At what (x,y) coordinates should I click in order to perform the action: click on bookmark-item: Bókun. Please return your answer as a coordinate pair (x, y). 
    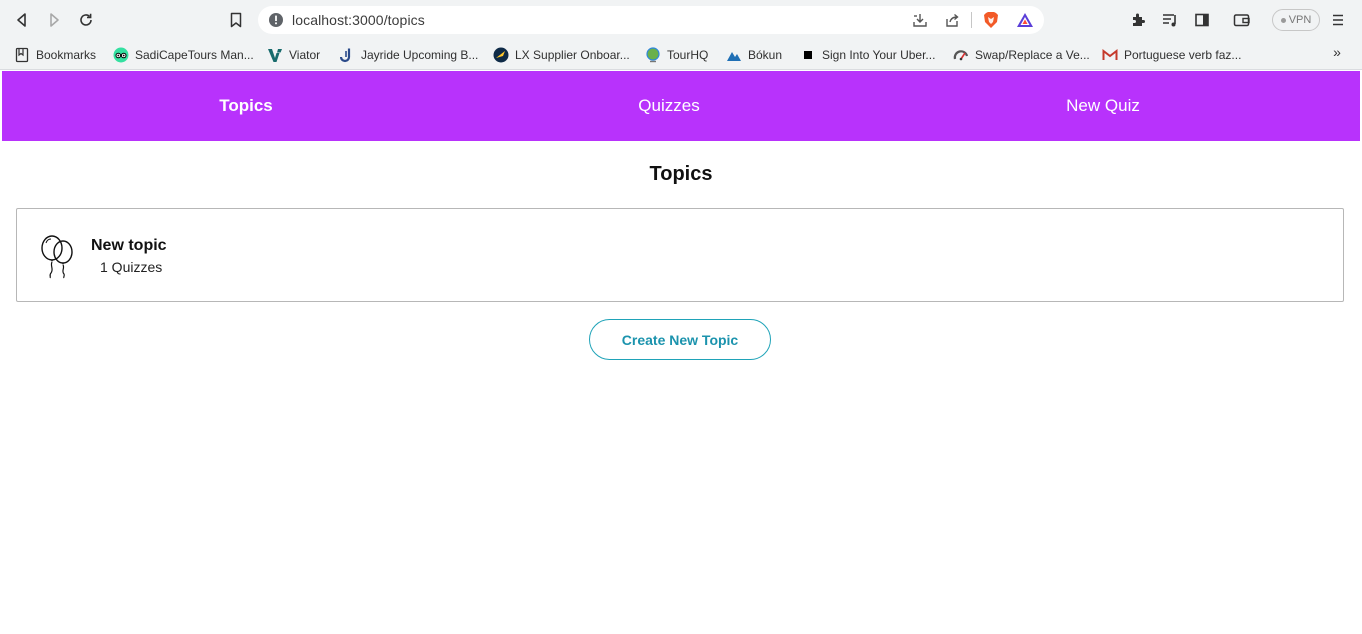
    Looking at the image, I should click on (754, 55).